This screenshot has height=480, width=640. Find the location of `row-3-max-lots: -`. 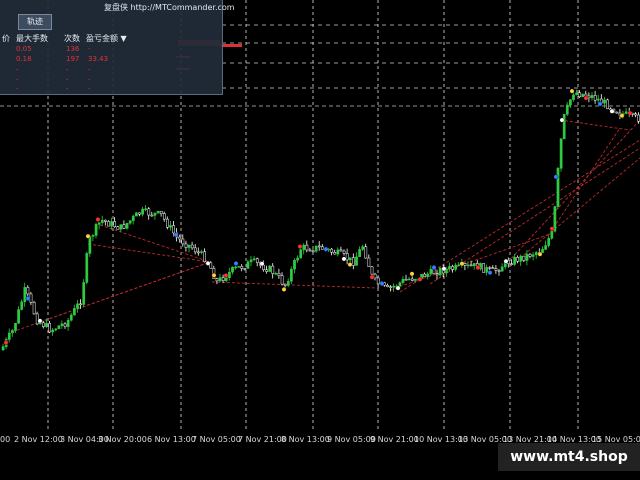

row-3-max-lots: - is located at coordinates (17, 70).